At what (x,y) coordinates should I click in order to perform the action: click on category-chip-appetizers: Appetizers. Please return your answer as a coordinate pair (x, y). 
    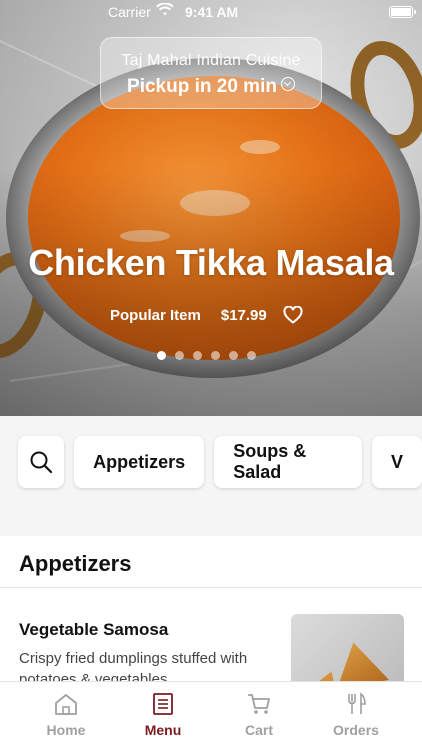
    Looking at the image, I should click on (139, 462).